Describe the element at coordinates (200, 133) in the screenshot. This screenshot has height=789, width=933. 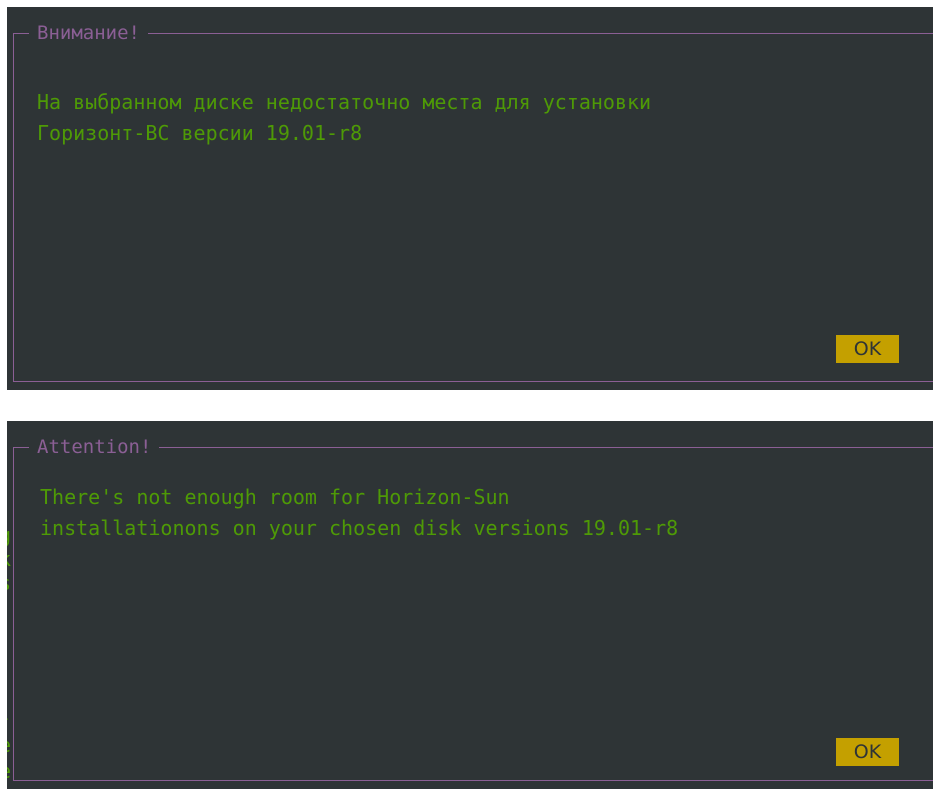
I see `message-line: Горизонт-ВС версии 19.01-r8` at that location.